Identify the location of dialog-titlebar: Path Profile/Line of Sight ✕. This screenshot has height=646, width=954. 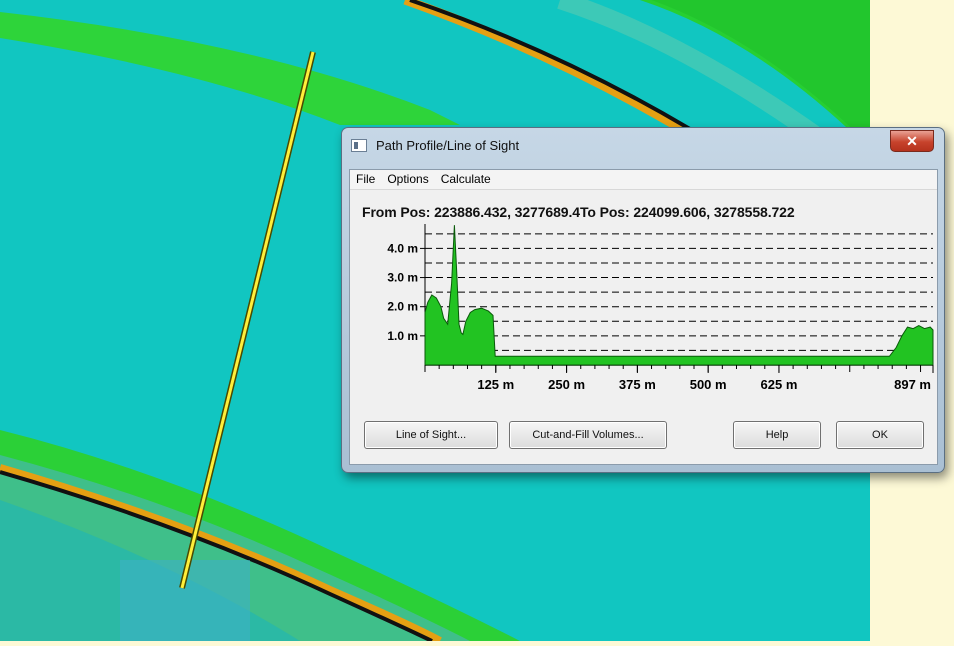
(643, 146).